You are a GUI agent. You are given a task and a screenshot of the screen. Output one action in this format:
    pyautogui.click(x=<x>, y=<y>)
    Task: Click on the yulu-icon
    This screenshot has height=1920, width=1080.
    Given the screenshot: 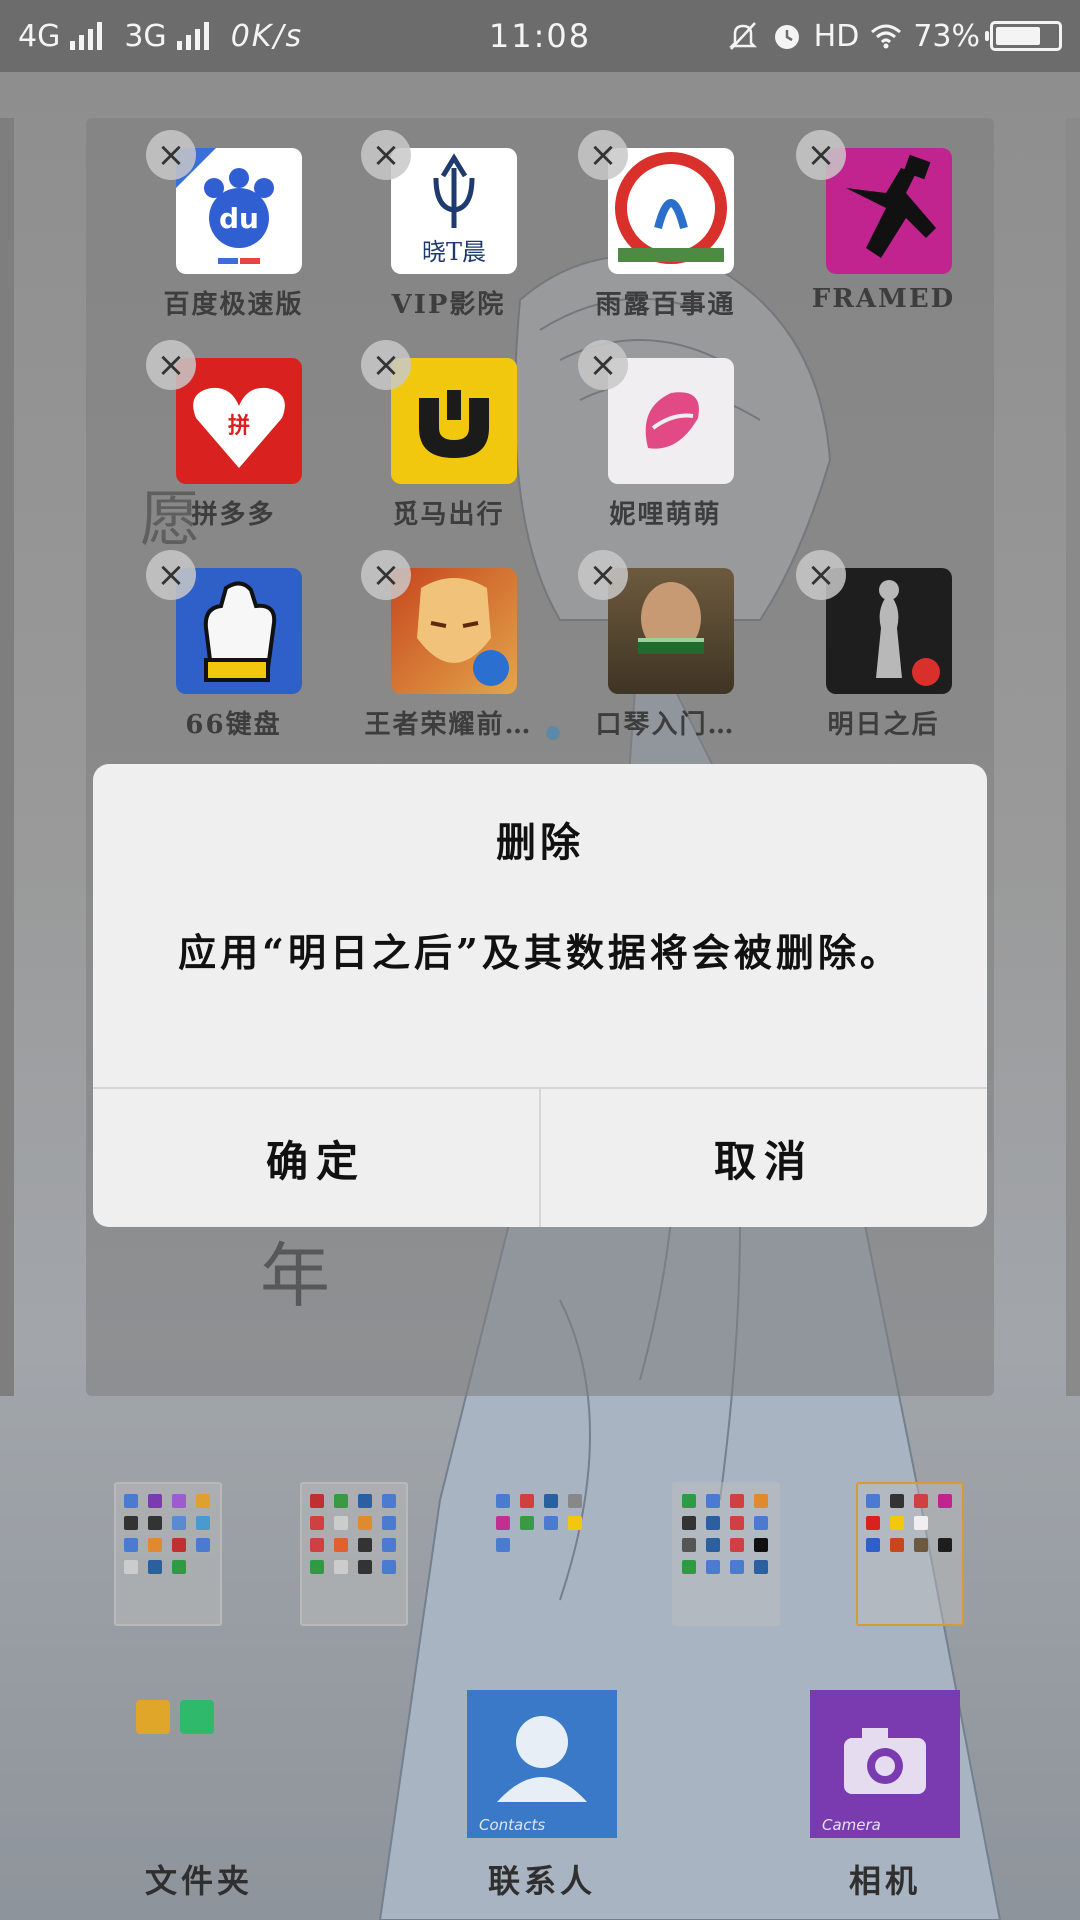 What is the action you would take?
    pyautogui.click(x=671, y=211)
    